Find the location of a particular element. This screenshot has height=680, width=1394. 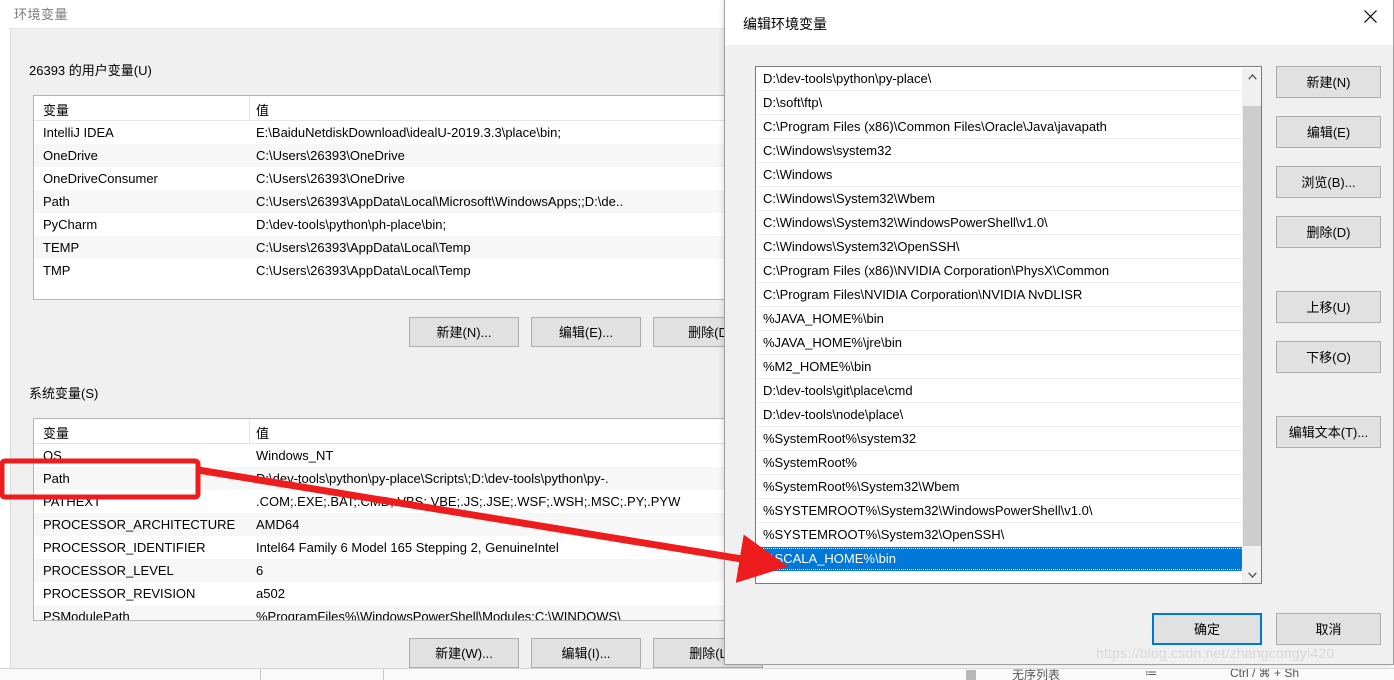

list-item: D:\dev-tools\node\place\ is located at coordinates (1008, 415).